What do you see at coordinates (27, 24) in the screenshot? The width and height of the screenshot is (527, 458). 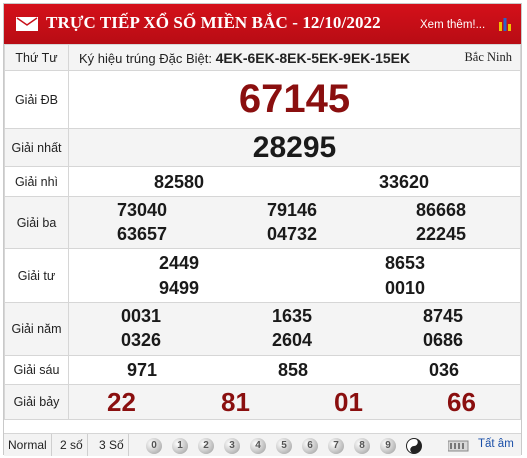 I see `mail-icon` at bounding box center [27, 24].